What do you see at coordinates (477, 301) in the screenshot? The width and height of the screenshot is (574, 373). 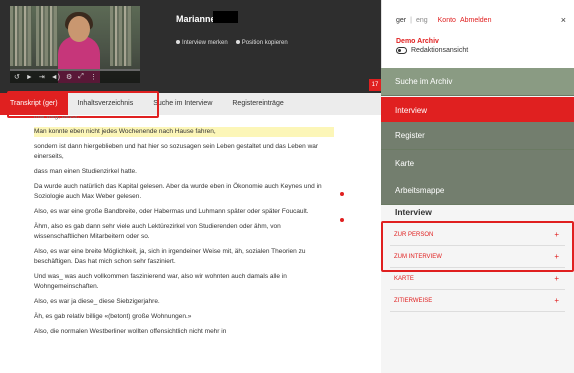 I see `accordion-citation: ZITIERWEISE +` at bounding box center [477, 301].